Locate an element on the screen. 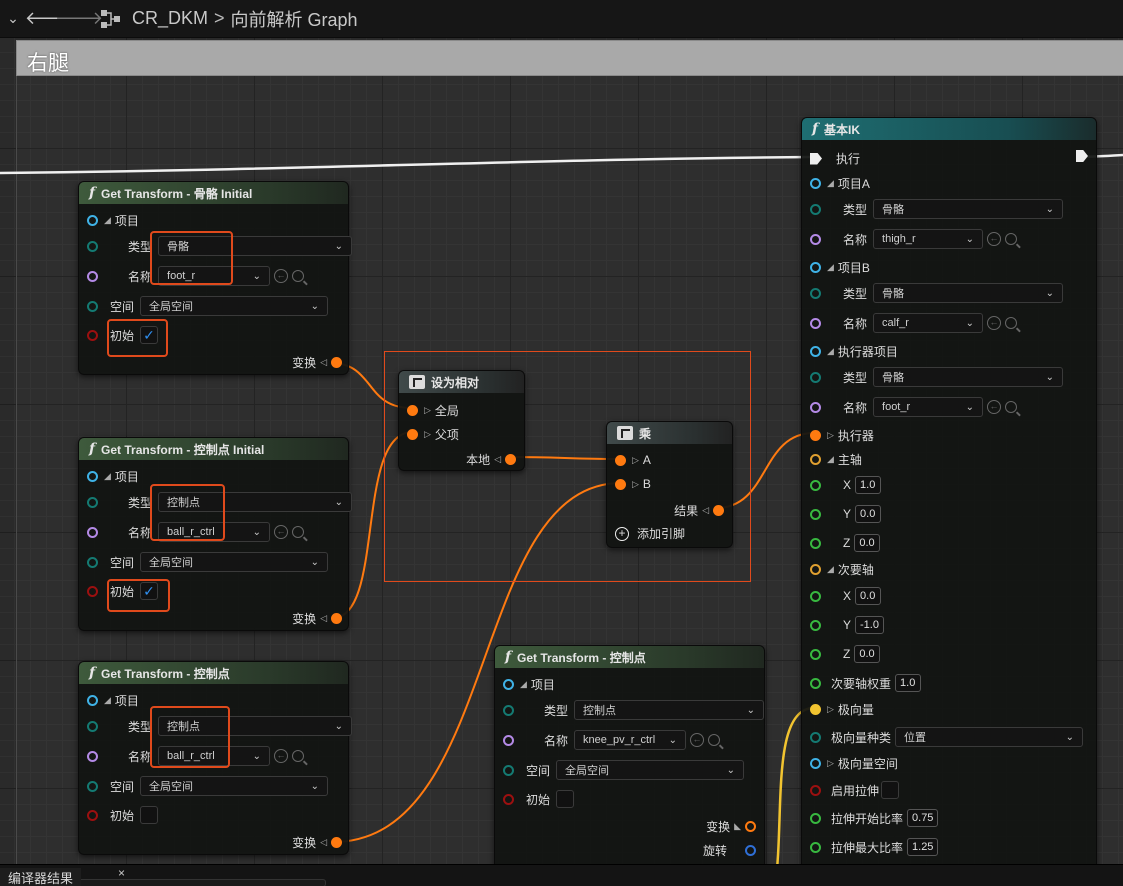  a-pin is located at coordinates (620, 460).